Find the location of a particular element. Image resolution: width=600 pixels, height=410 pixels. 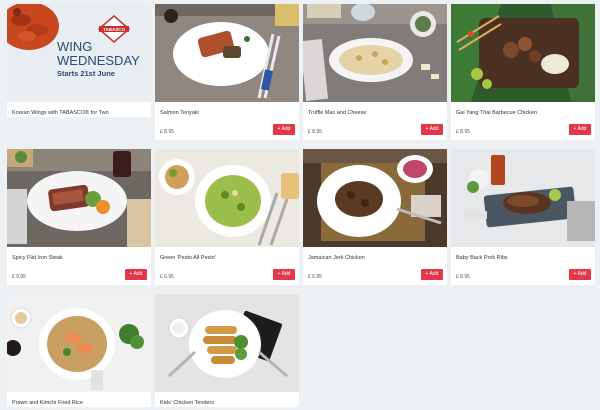

menu-card-pork-ribs: Baby Back Pork Ribs £ 8.95 + Add is located at coordinates (523, 217).